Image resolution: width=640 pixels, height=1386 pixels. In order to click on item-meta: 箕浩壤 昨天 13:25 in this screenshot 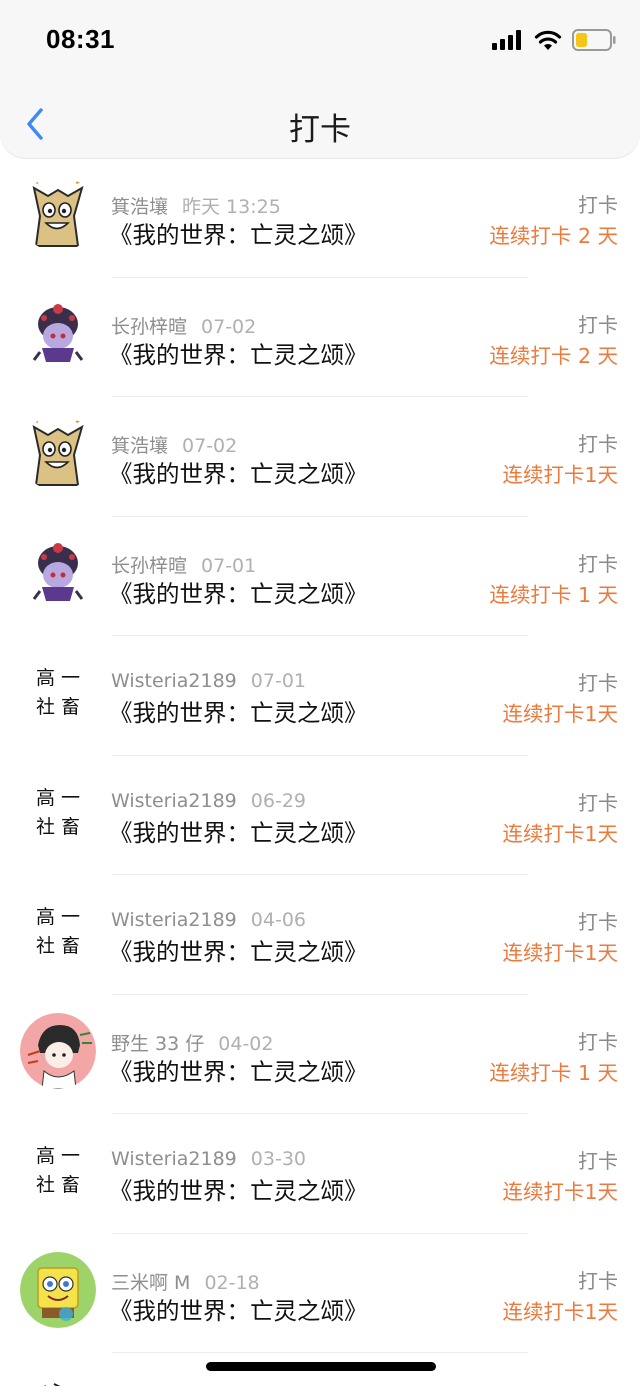, I will do `click(196, 205)`.